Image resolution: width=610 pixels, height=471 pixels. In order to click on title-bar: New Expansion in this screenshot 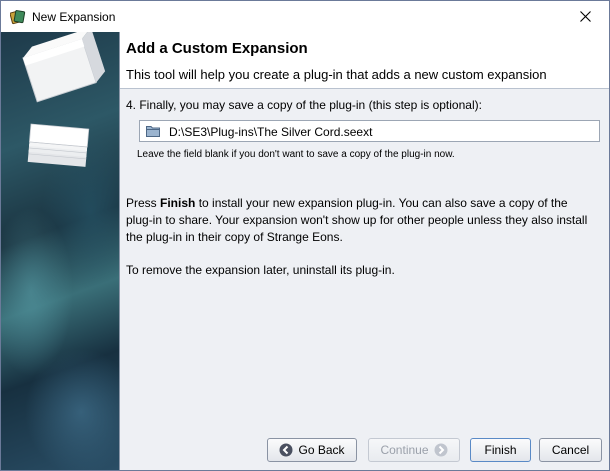, I will do `click(305, 16)`.